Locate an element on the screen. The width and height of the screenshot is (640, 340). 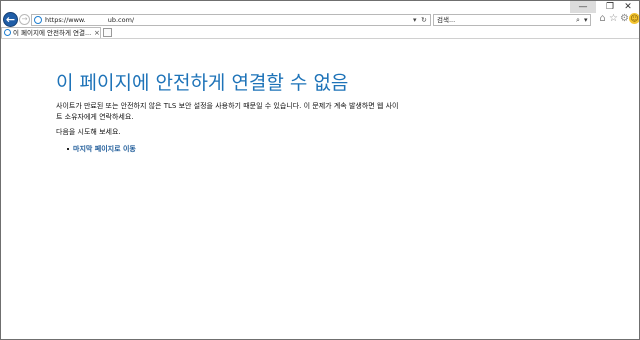
feedback-smiley-icon: ☺ is located at coordinates (634, 18).